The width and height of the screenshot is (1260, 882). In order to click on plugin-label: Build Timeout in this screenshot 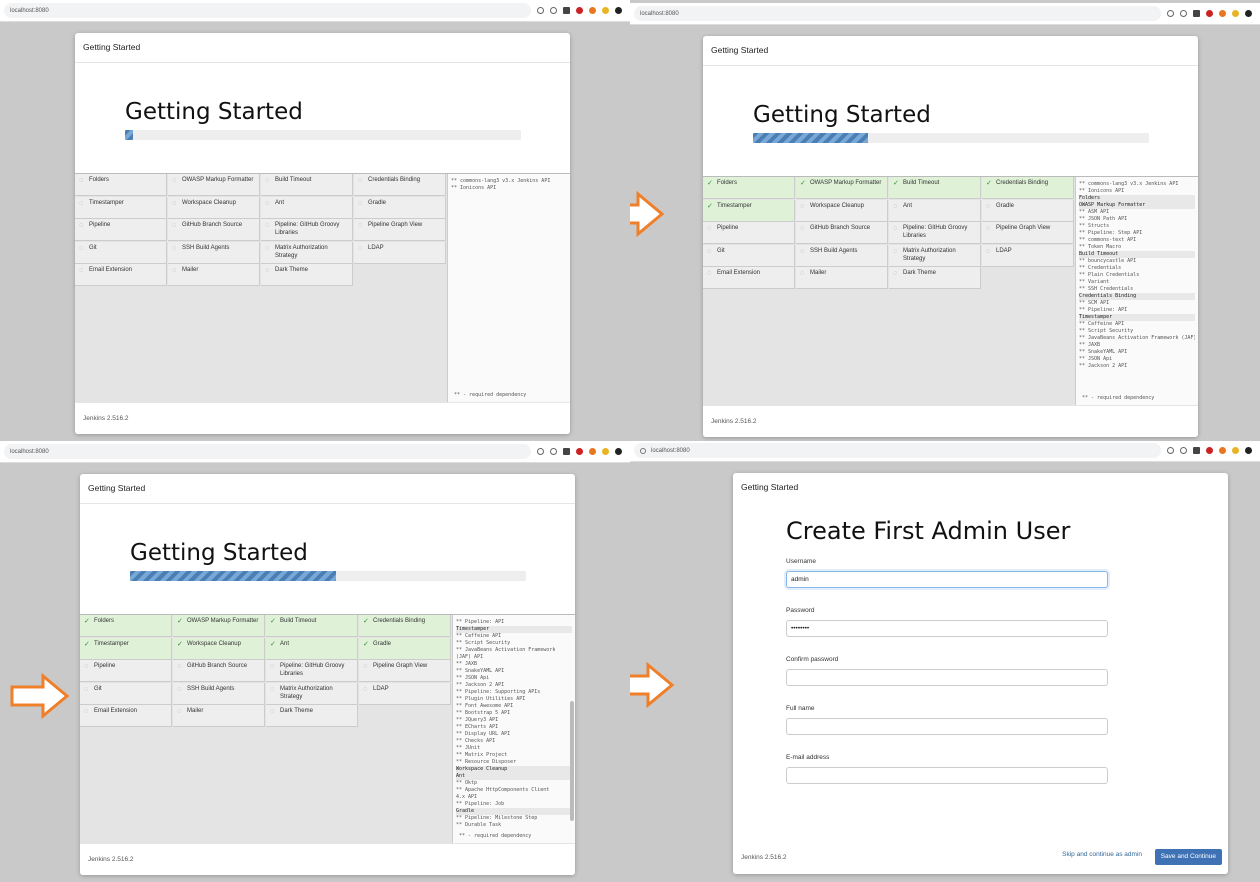, I will do `click(298, 621)`.